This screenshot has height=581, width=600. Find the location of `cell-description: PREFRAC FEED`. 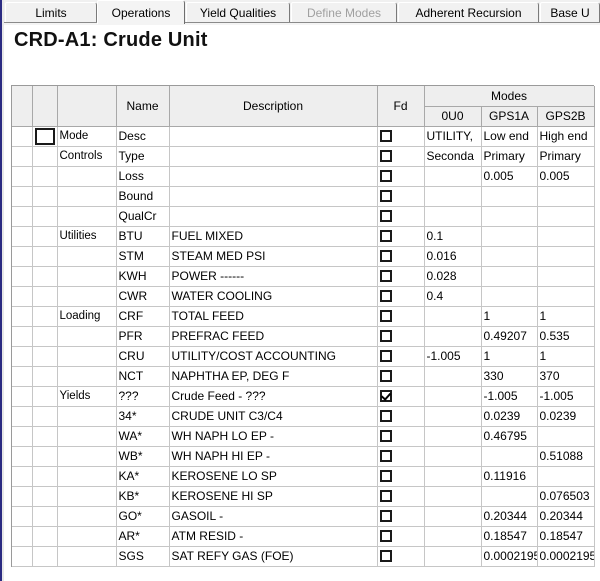

cell-description: PREFRAC FEED is located at coordinates (273, 336).